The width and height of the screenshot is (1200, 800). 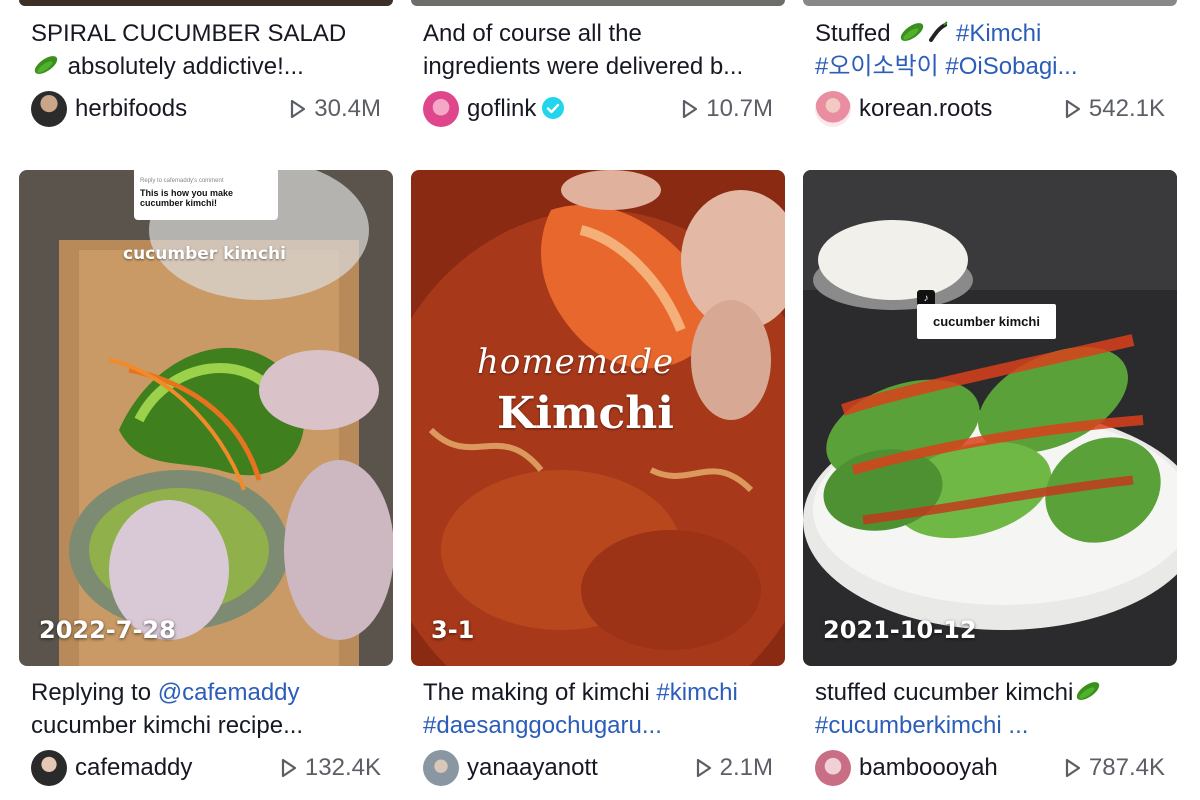 What do you see at coordinates (206, 768) in the screenshot?
I see `video-meta: cafemaddy 132.4K` at bounding box center [206, 768].